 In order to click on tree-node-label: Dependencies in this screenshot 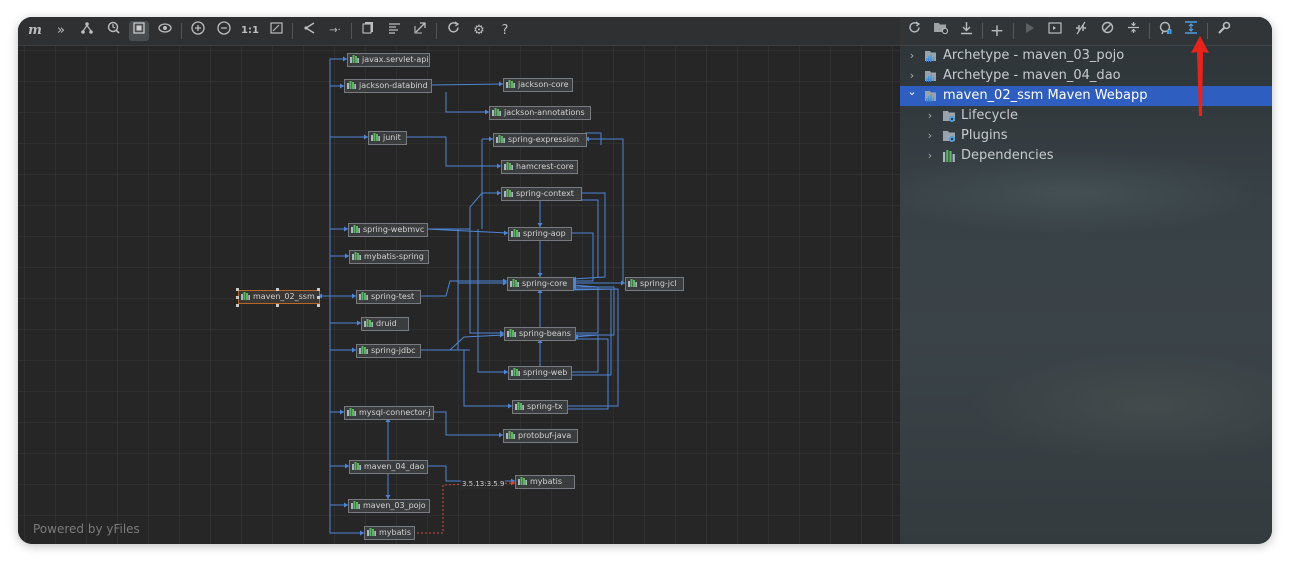, I will do `click(1007, 155)`.